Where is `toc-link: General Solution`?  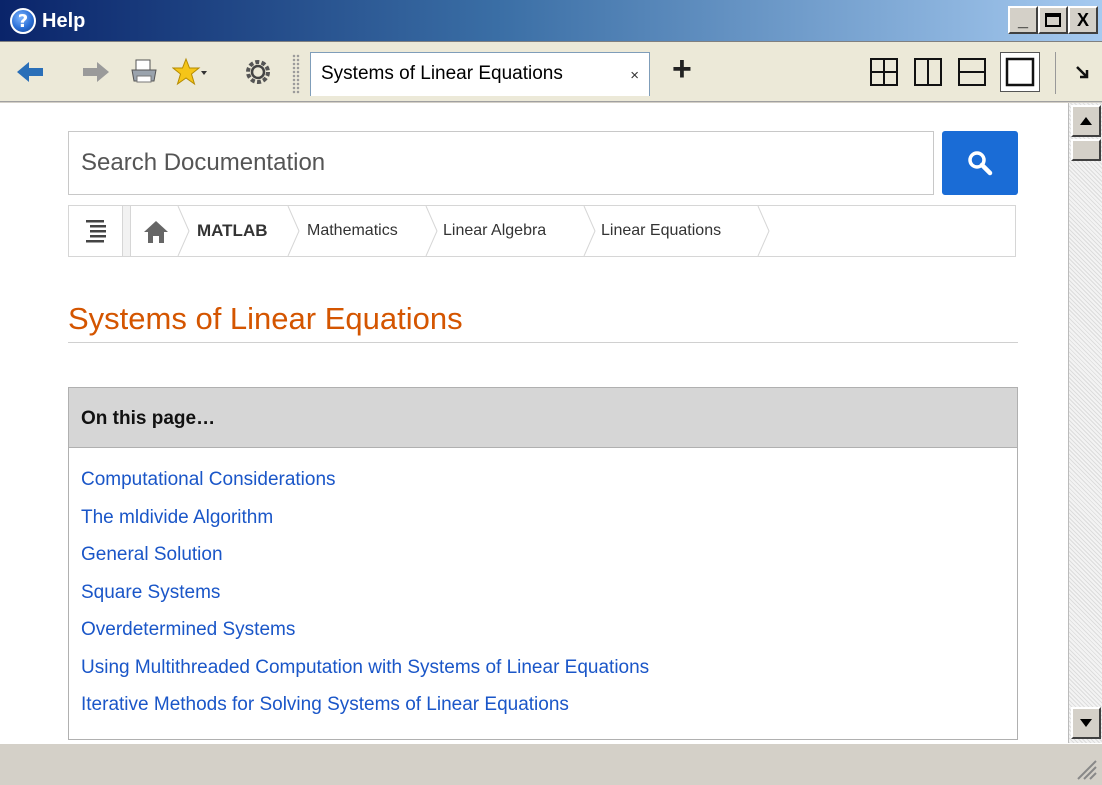 toc-link: General Solution is located at coordinates (549, 560).